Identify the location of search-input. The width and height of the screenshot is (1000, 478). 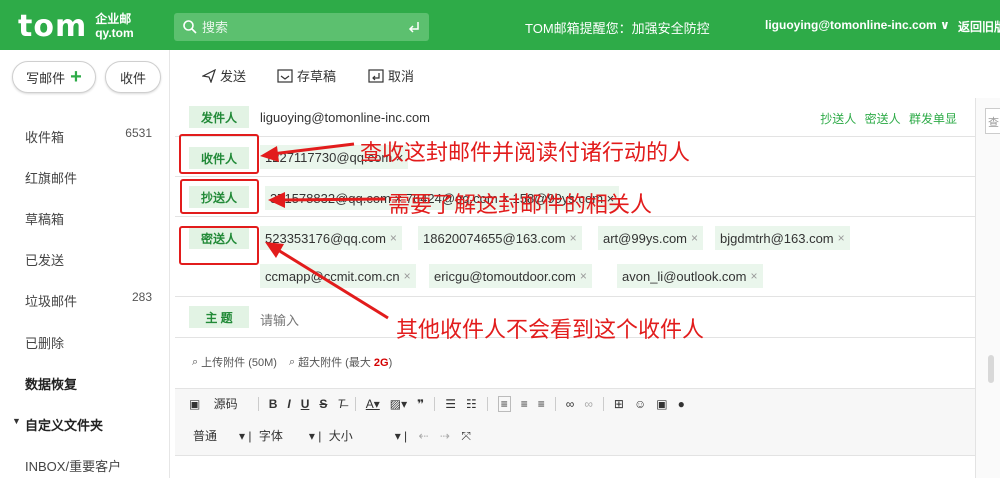
(302, 27).